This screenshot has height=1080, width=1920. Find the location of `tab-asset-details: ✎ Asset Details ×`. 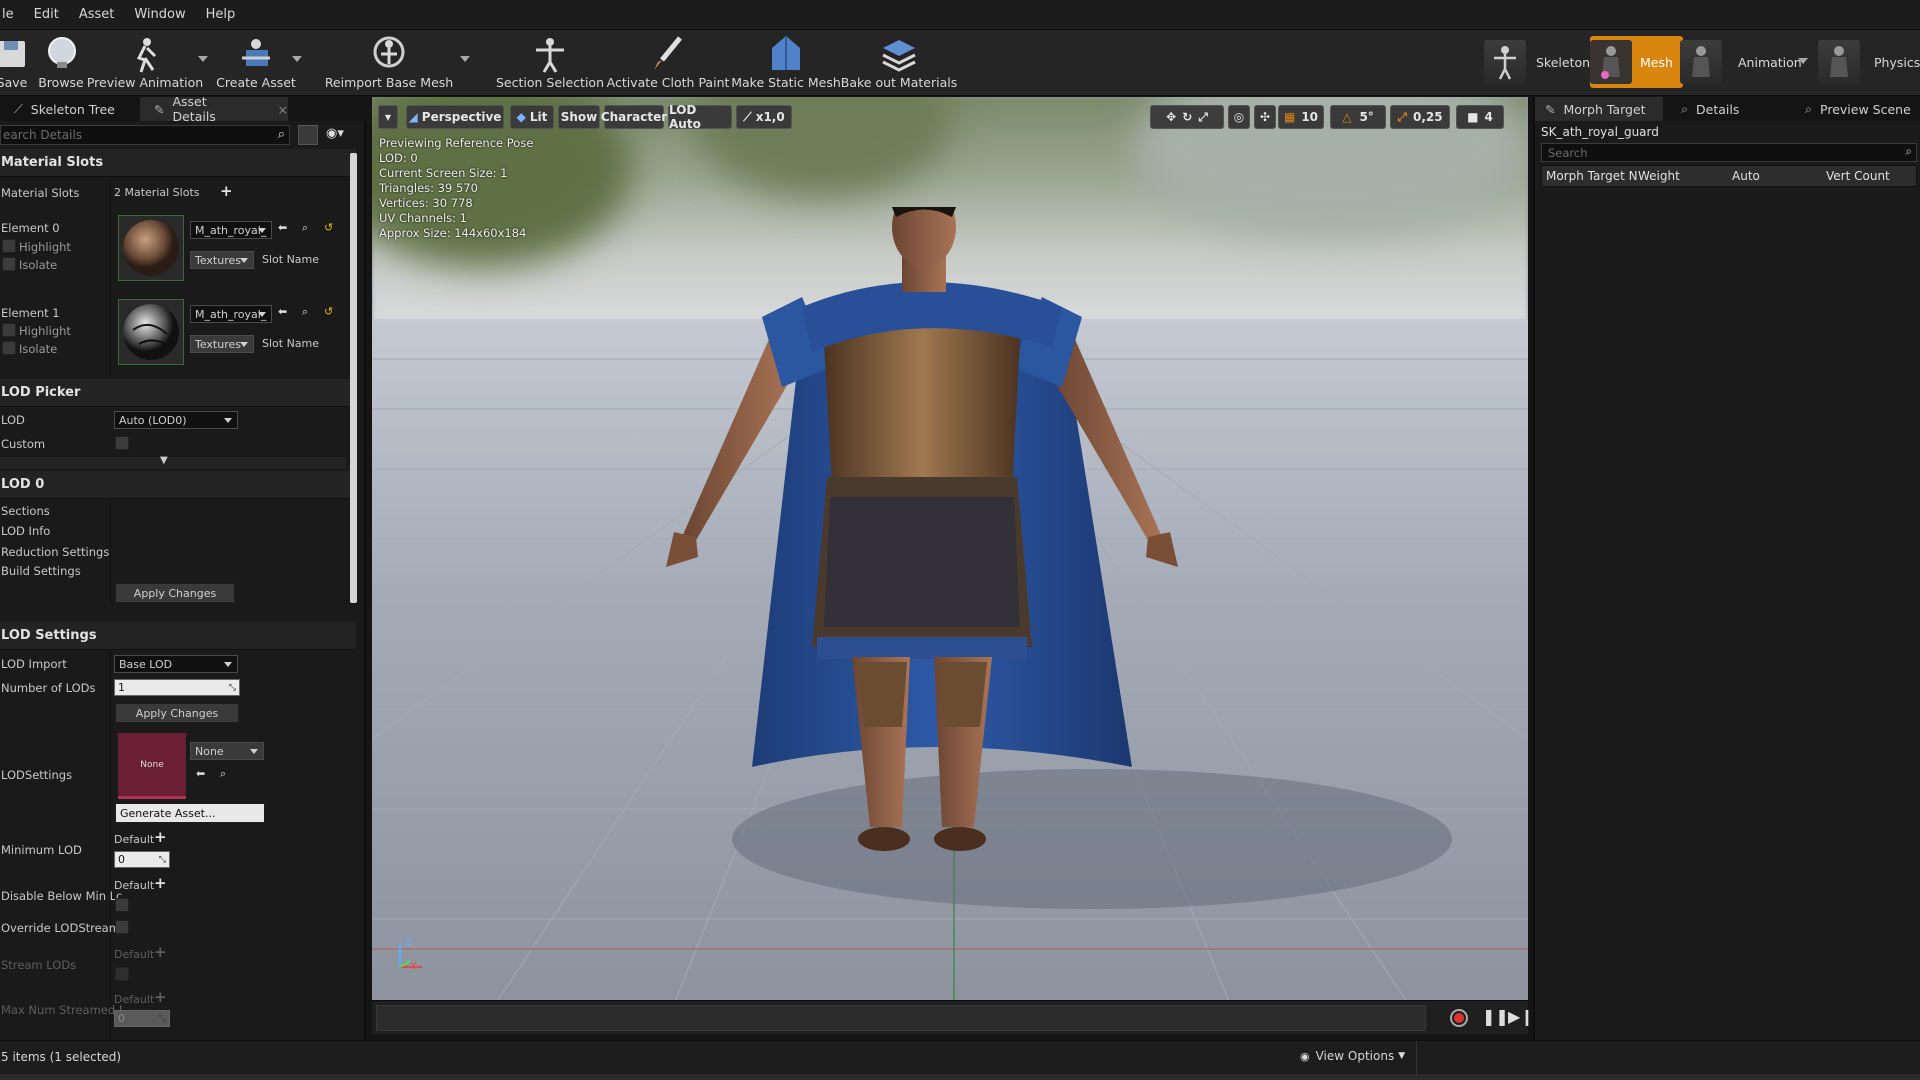

tab-asset-details: ✎ Asset Details × is located at coordinates (214, 109).